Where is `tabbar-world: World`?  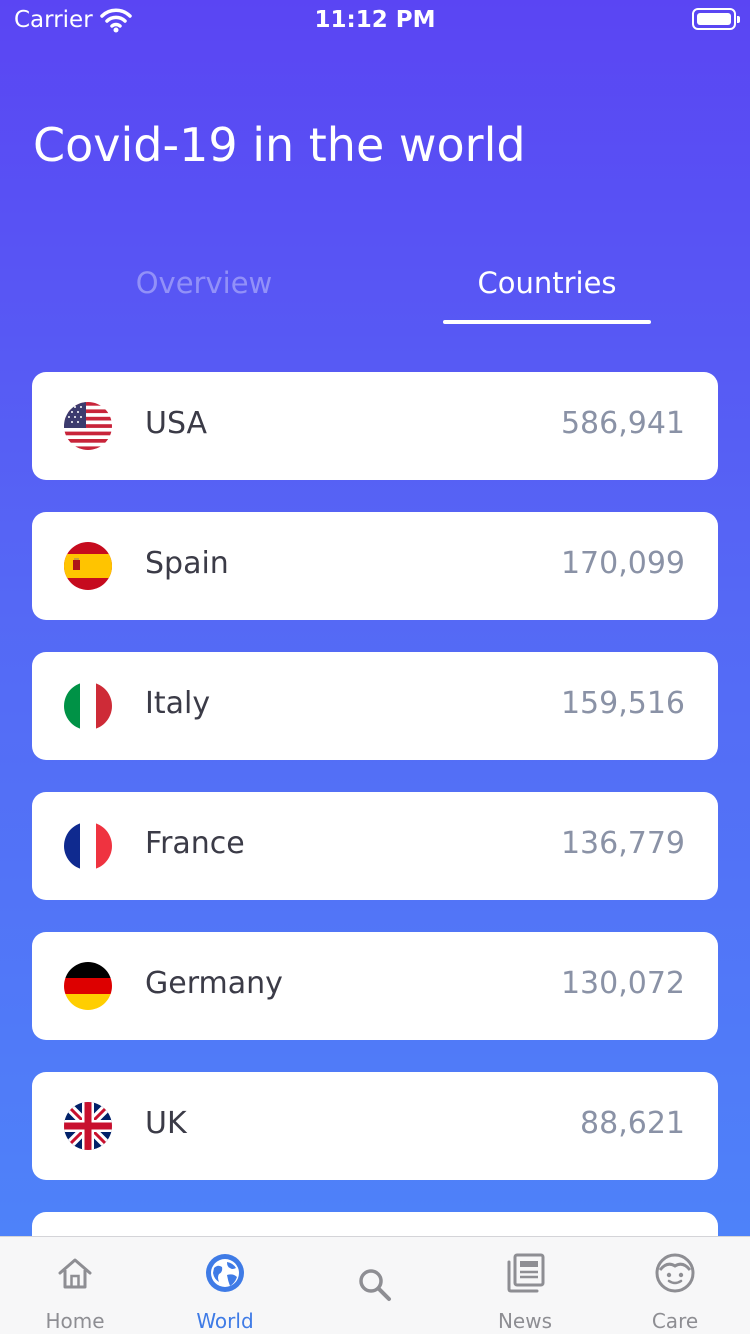
tabbar-world: World is located at coordinates (225, 1285).